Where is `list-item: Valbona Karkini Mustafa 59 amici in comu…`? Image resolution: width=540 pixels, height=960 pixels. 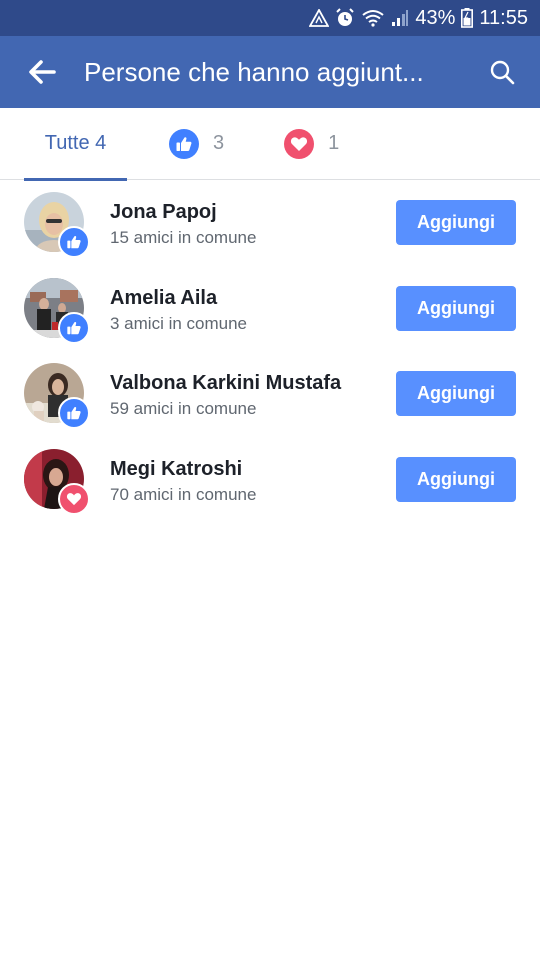 list-item: Valbona Karkini Mustafa 59 amici in comu… is located at coordinates (270, 394).